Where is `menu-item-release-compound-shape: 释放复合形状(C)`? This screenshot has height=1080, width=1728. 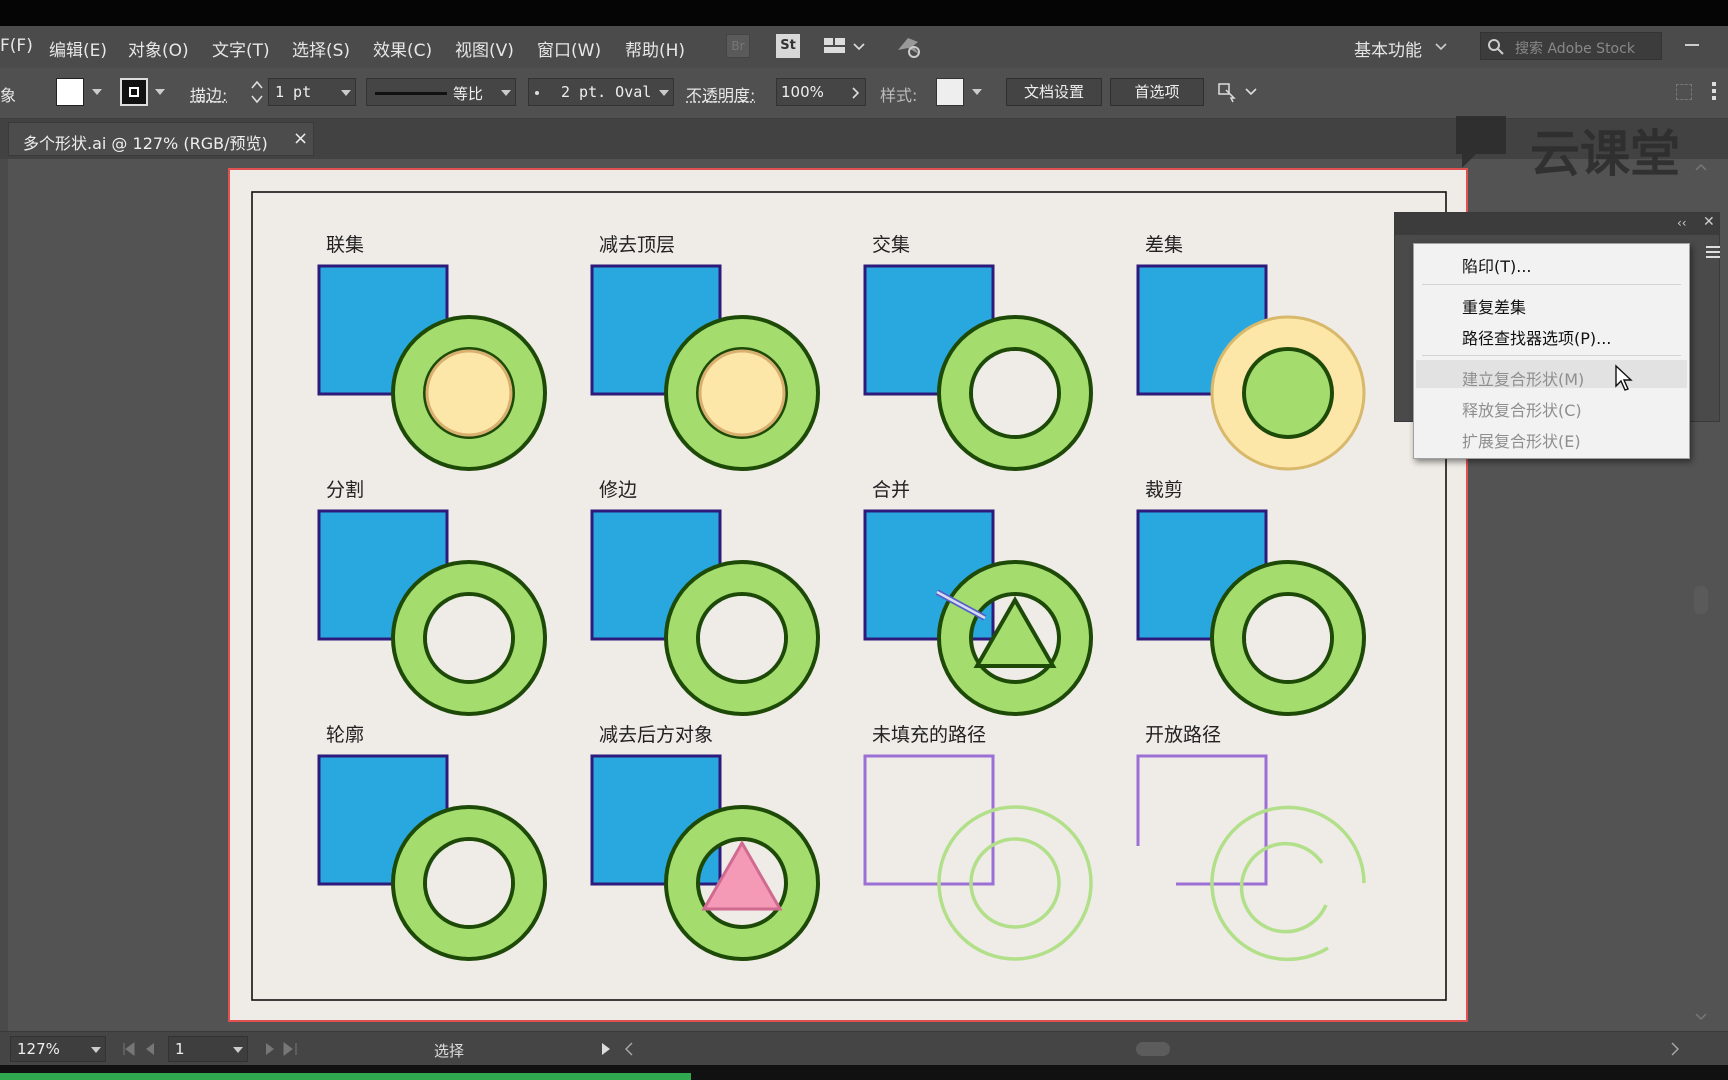
menu-item-release-compound-shape: 释放复合形状(C) is located at coordinates (1522, 409).